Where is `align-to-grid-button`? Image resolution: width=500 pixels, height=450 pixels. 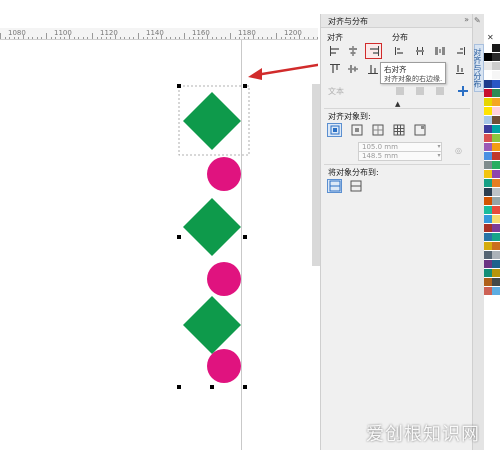
align-to-grid-button is located at coordinates (398, 130).